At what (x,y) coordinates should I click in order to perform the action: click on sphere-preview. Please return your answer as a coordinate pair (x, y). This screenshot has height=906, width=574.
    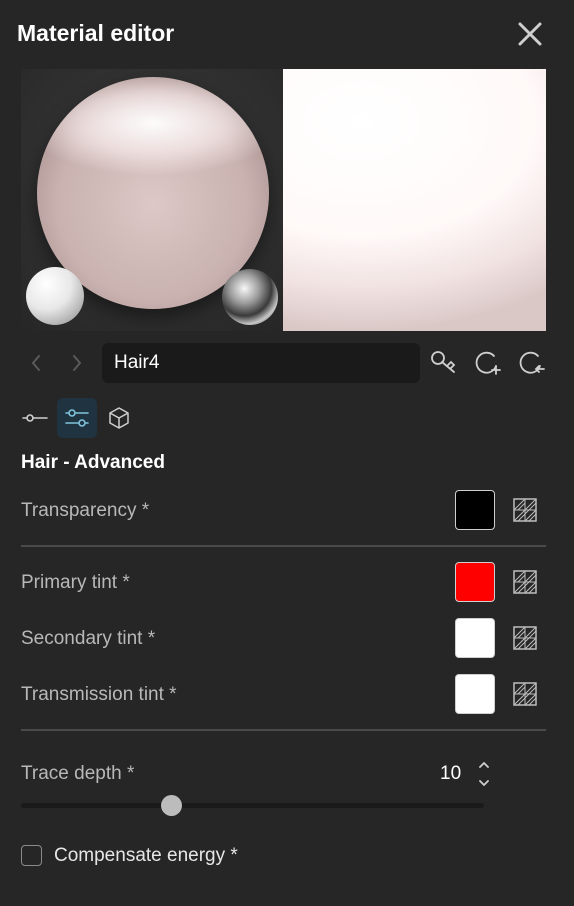
    Looking at the image, I should click on (152, 200).